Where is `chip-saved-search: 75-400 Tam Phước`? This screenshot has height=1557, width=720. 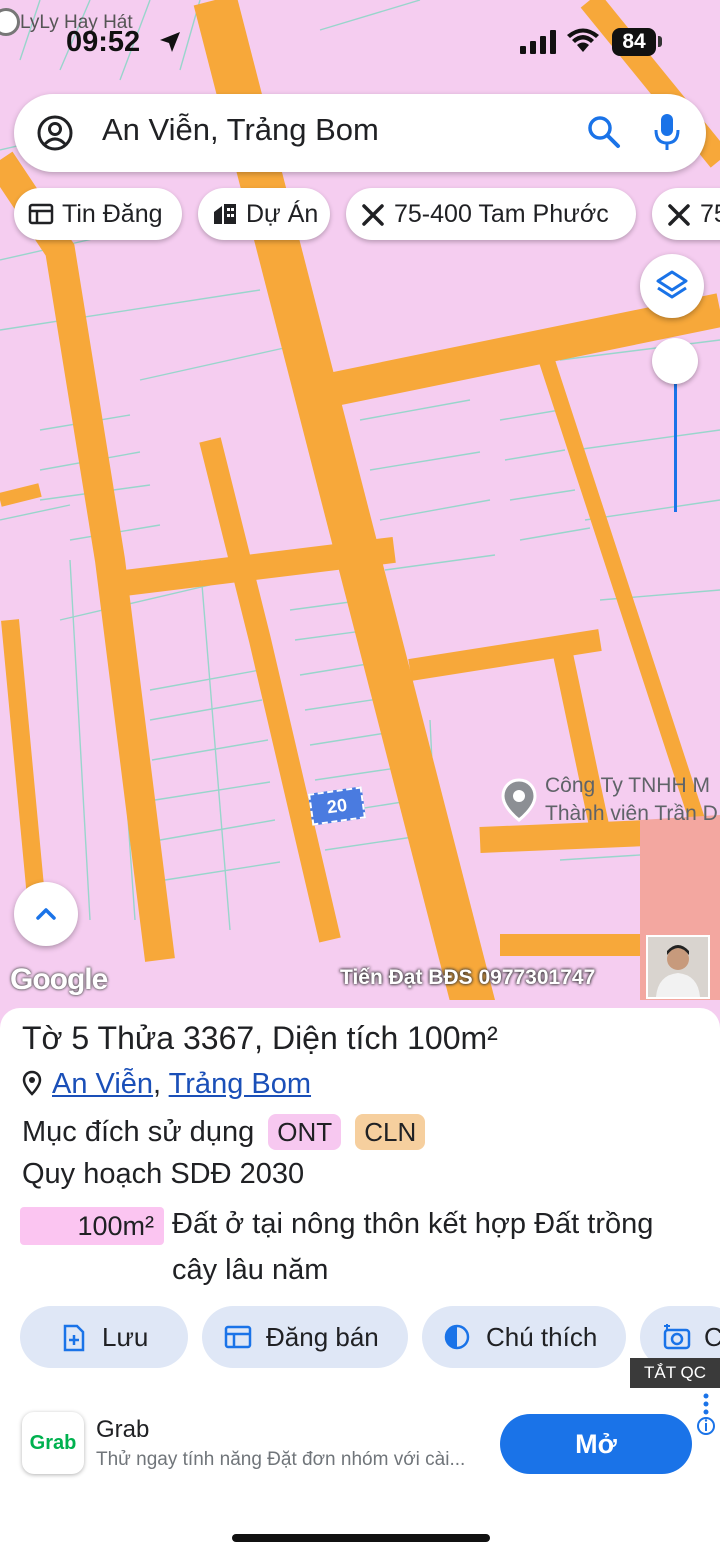
chip-saved-search: 75-400 Tam Phước is located at coordinates (491, 214).